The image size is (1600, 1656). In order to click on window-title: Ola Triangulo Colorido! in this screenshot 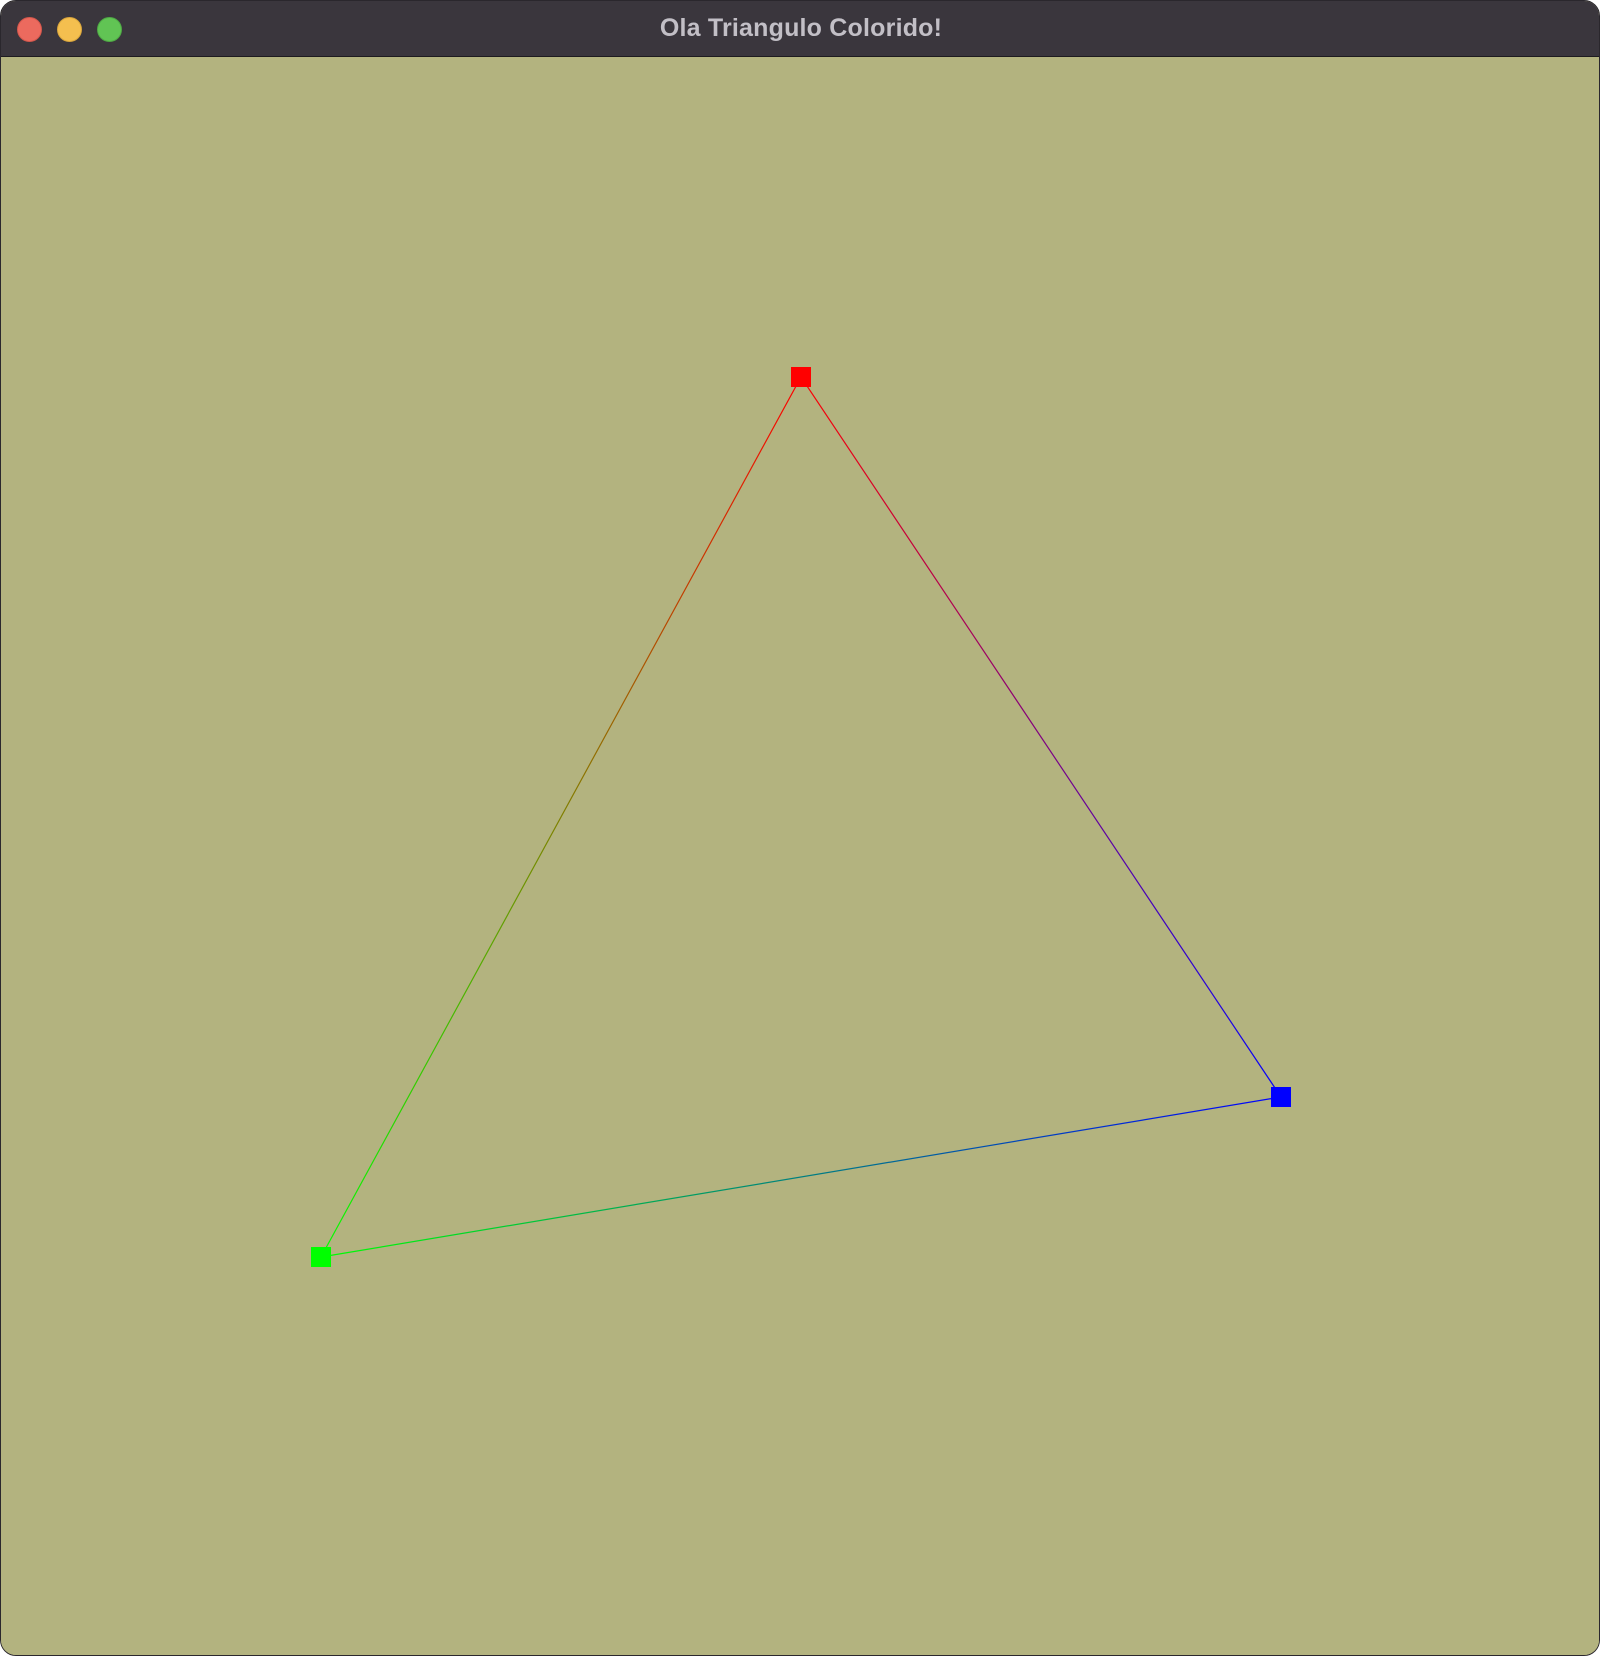, I will do `click(801, 28)`.